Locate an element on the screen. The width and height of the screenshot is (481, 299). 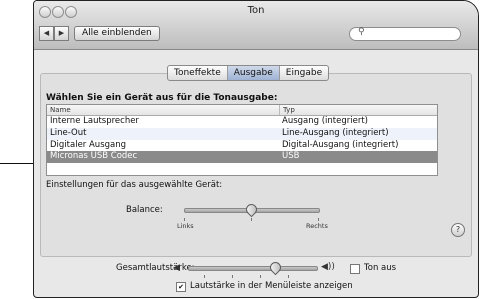
menubar-volume-label: Lautstärke in der Menüleiste anzeigen is located at coordinates (271, 286).